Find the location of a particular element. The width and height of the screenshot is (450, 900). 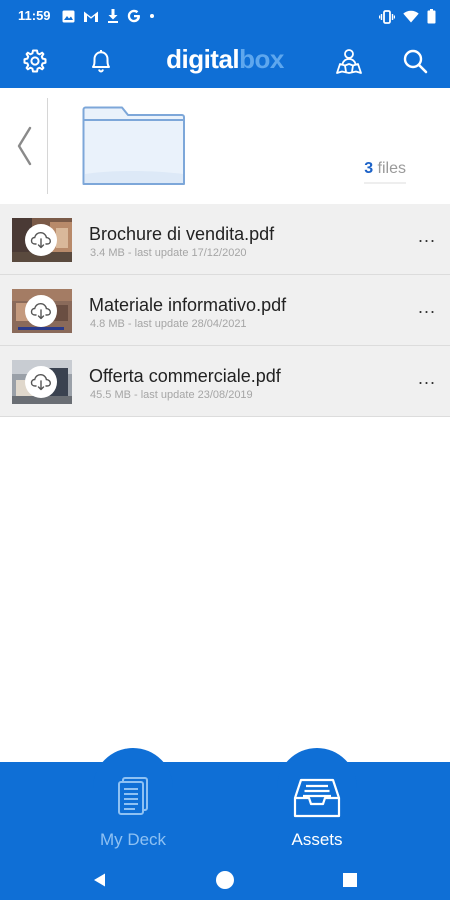

file-name: Offerta commerciale.pdf is located at coordinates (185, 376).